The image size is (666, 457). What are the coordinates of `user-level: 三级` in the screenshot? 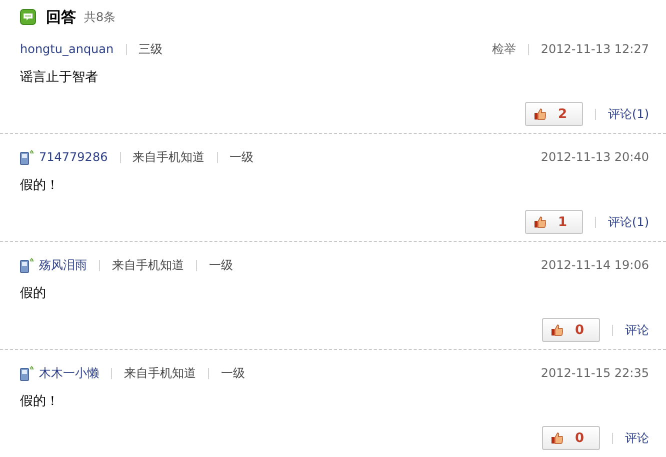 It's located at (150, 49).